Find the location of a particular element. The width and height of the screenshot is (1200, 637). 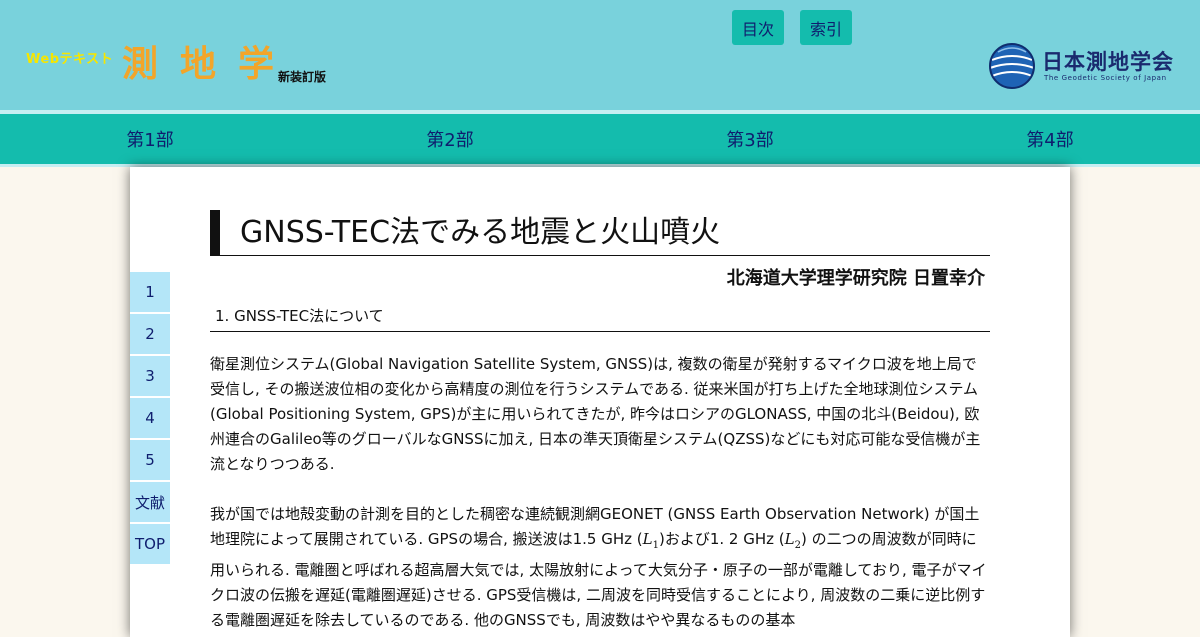

nav-part-4: 第4部 is located at coordinates (1050, 139).